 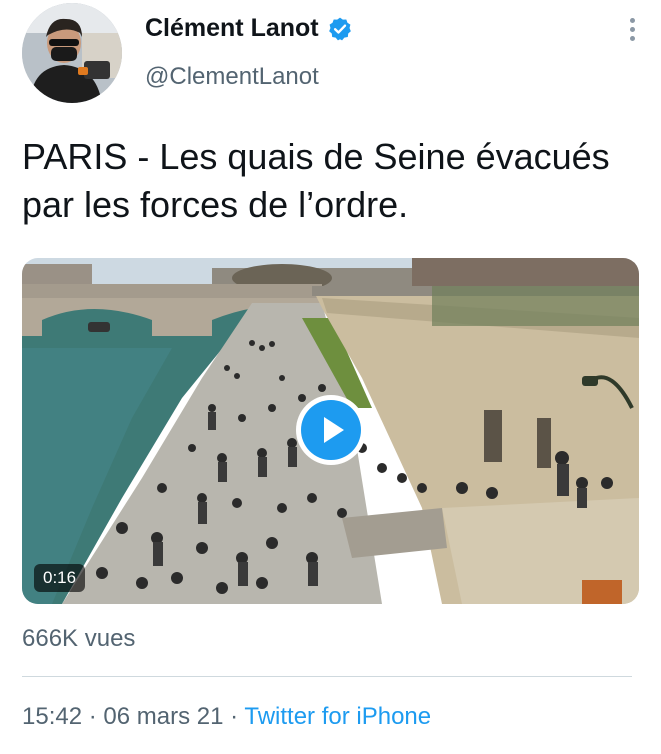 I want to click on author-row: Clément Lanot, so click(x=249, y=28).